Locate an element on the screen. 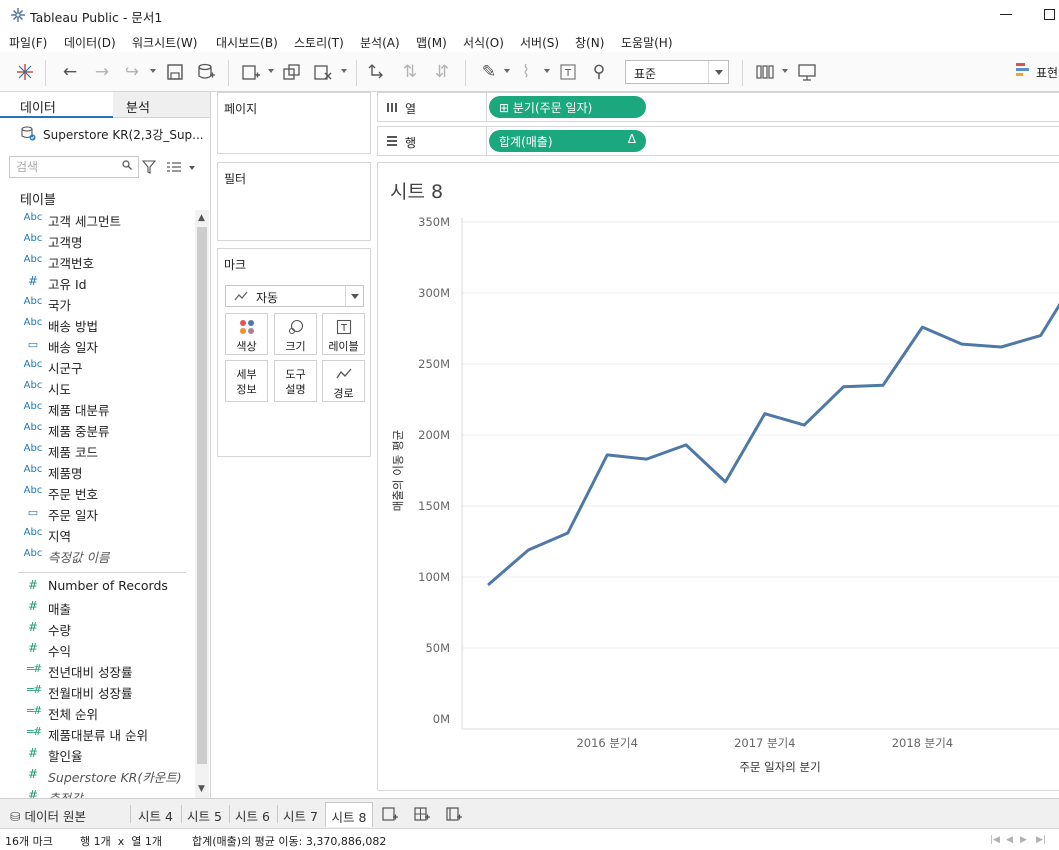 The width and height of the screenshot is (1059, 850). label-button: T 레이블 is located at coordinates (343, 334).